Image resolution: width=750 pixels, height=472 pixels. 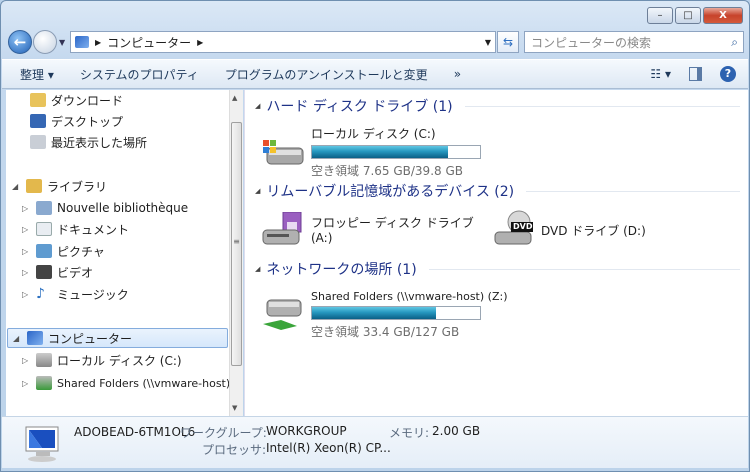 I want to click on pictures-icon, so click(x=44, y=251).